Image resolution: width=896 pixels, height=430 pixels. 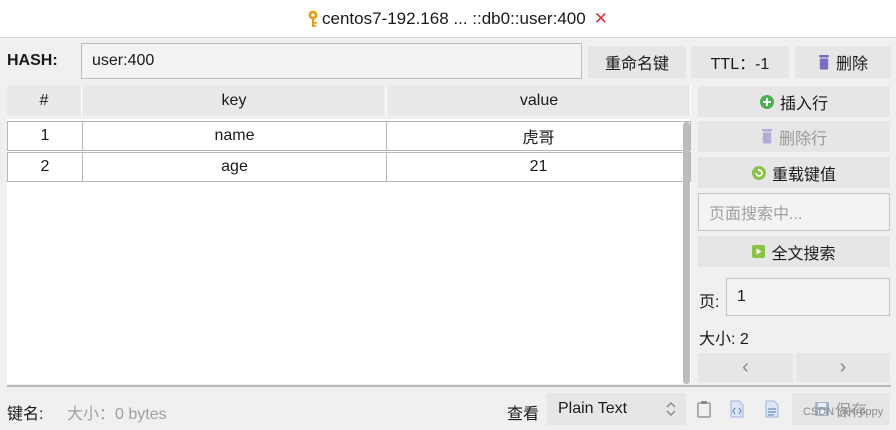 What do you see at coordinates (843, 412) in the screenshot?
I see `watermark: CSDN @Kroppy` at bounding box center [843, 412].